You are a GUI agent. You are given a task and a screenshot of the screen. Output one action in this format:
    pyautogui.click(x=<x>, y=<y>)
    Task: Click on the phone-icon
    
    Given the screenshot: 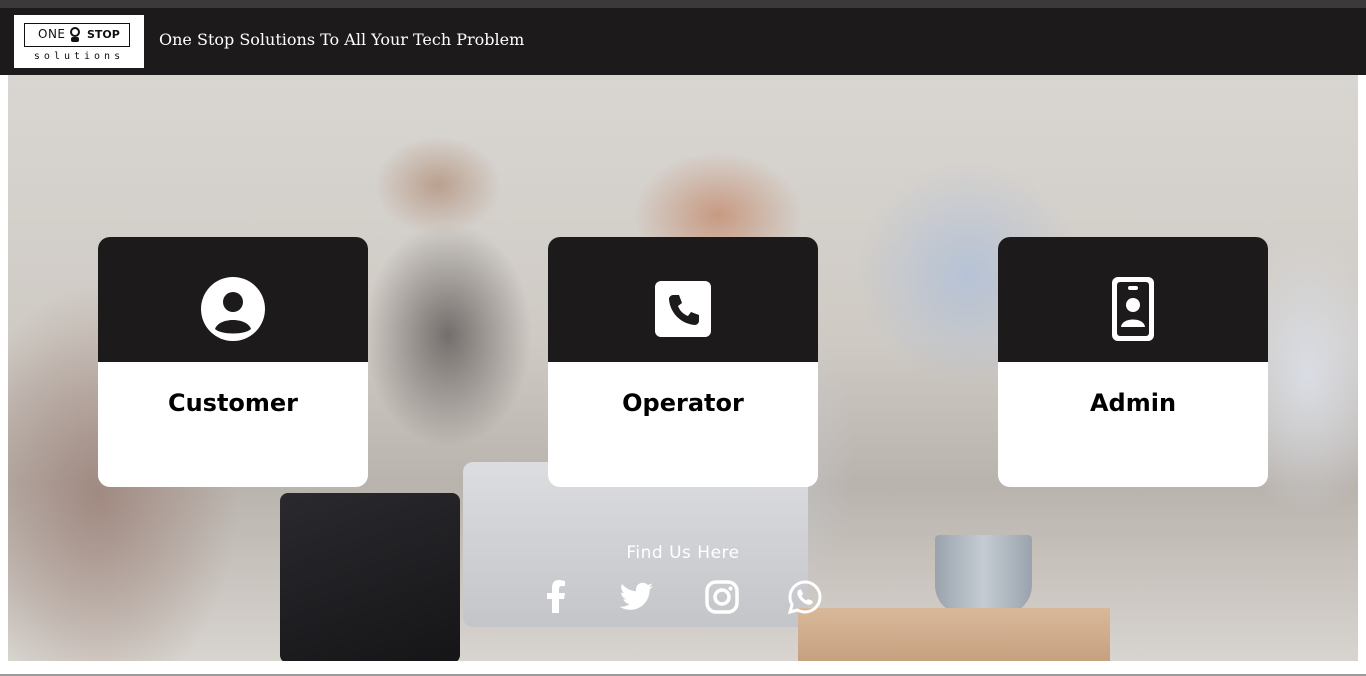 What is the action you would take?
    pyautogui.click(x=683, y=309)
    